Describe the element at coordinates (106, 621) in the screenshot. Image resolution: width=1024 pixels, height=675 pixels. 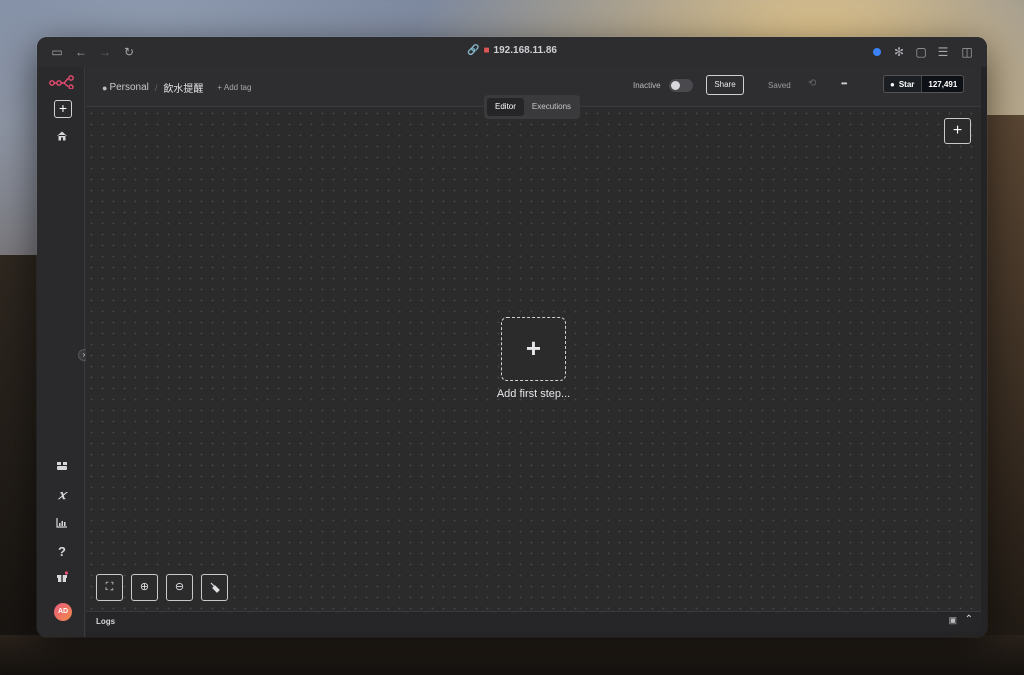
I see `logs-label: Logs` at that location.